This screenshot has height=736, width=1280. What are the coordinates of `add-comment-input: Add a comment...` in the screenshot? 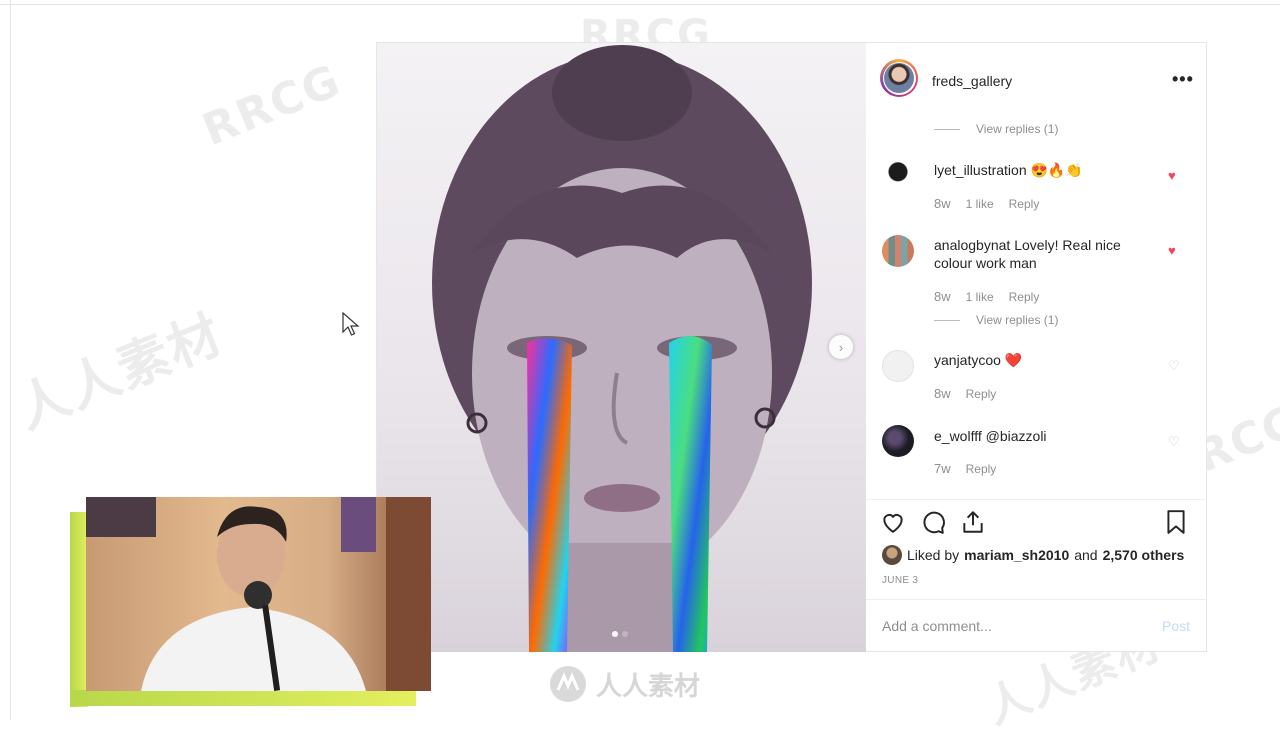 It's located at (937, 626).